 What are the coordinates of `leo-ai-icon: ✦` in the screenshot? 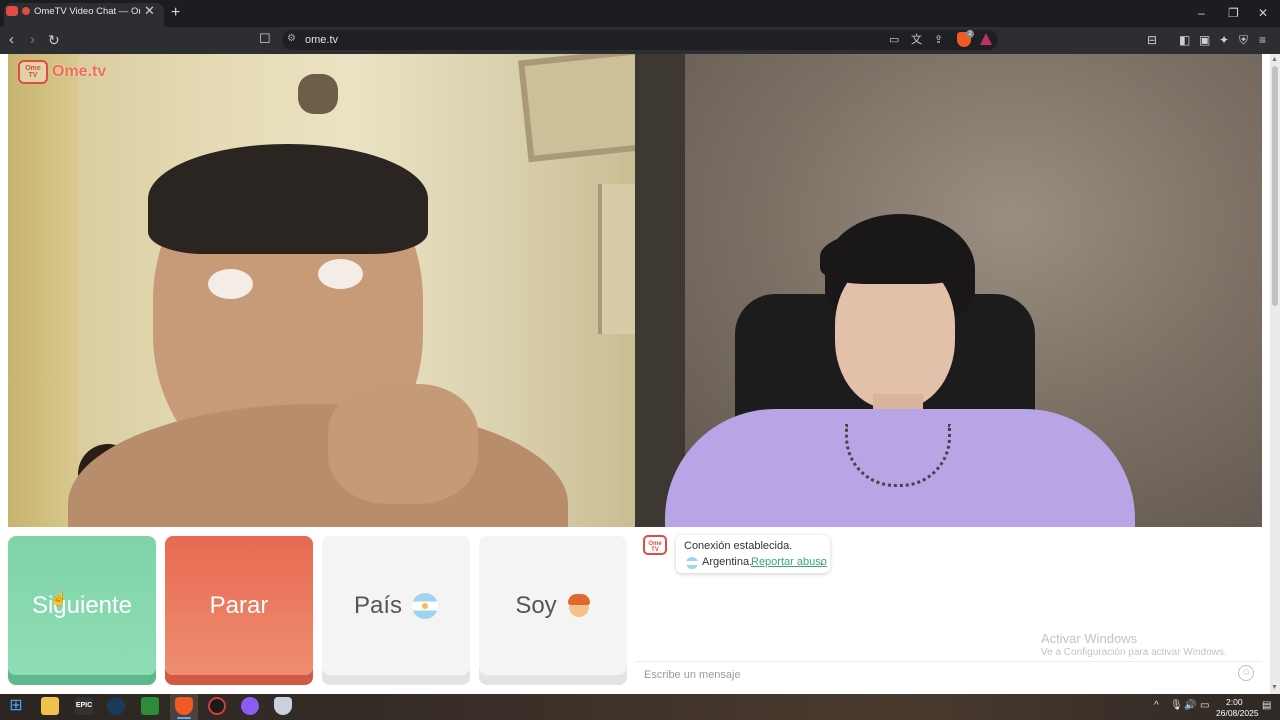 It's located at (1224, 40).